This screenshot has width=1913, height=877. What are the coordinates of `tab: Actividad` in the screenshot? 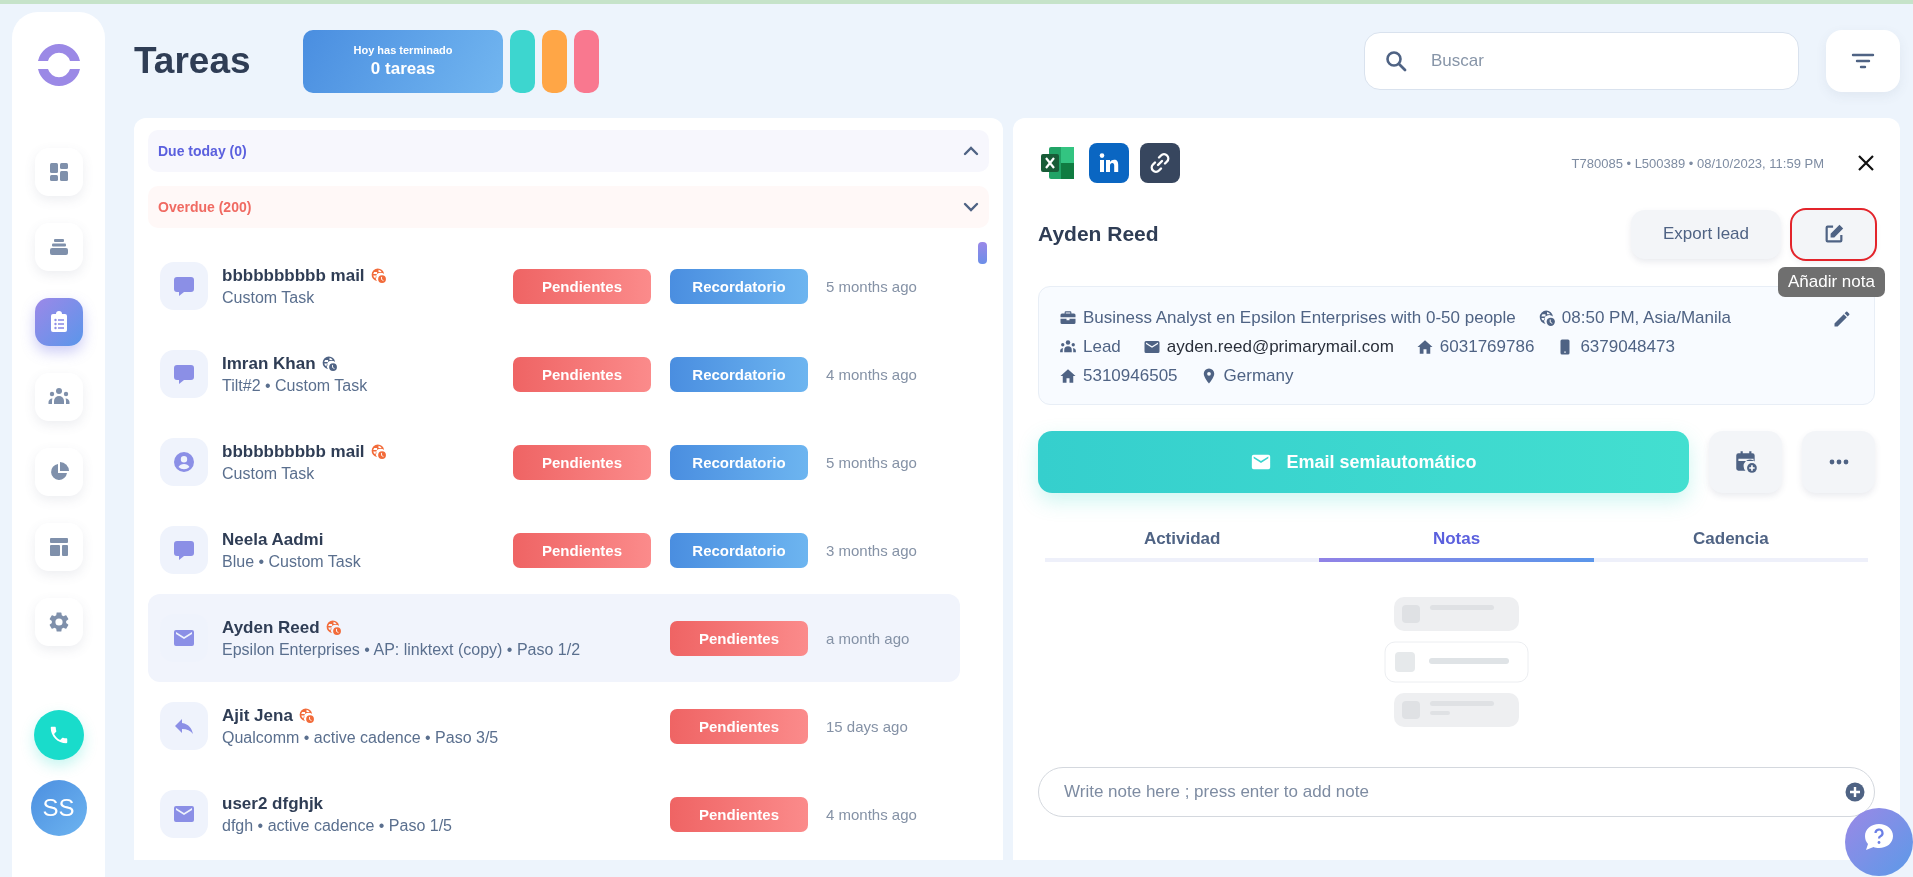 It's located at (1182, 541).